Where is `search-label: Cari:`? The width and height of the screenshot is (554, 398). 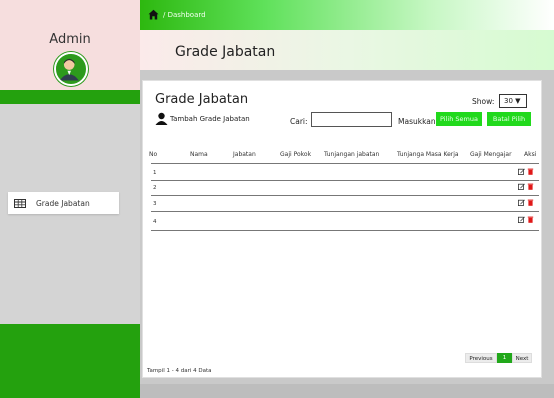 search-label: Cari: is located at coordinates (299, 121).